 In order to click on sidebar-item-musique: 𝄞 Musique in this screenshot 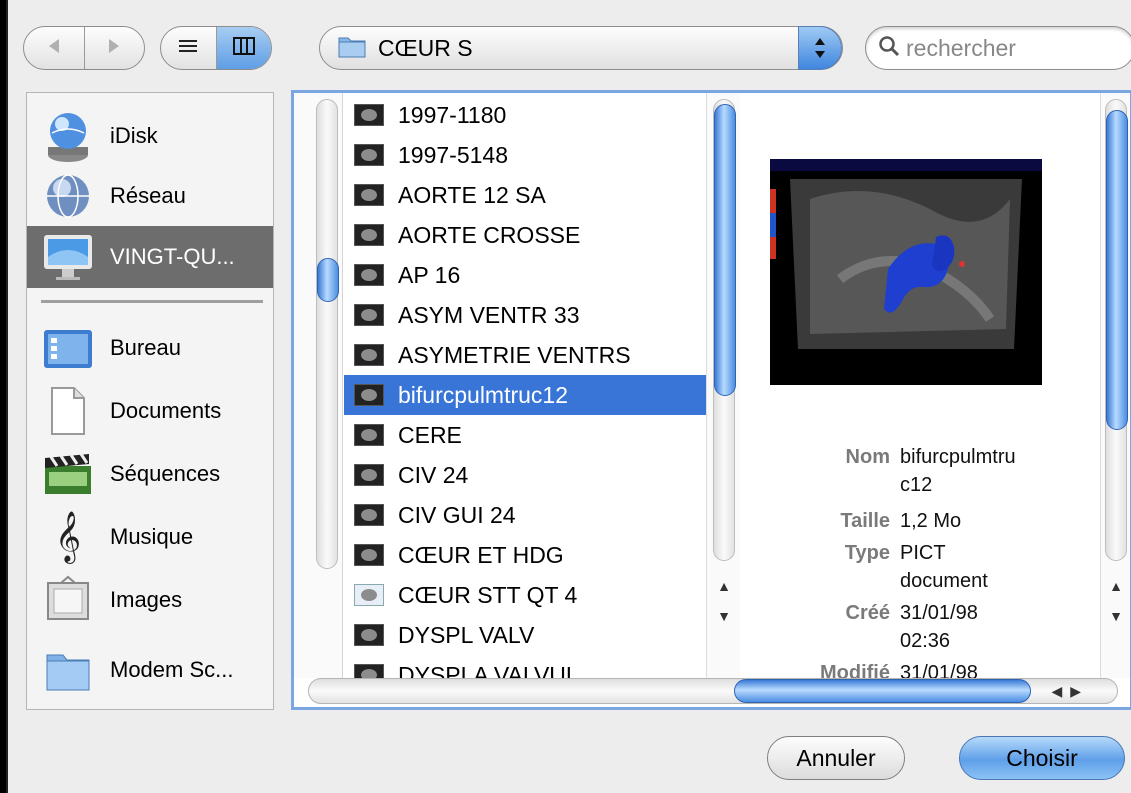, I will do `click(150, 537)`.